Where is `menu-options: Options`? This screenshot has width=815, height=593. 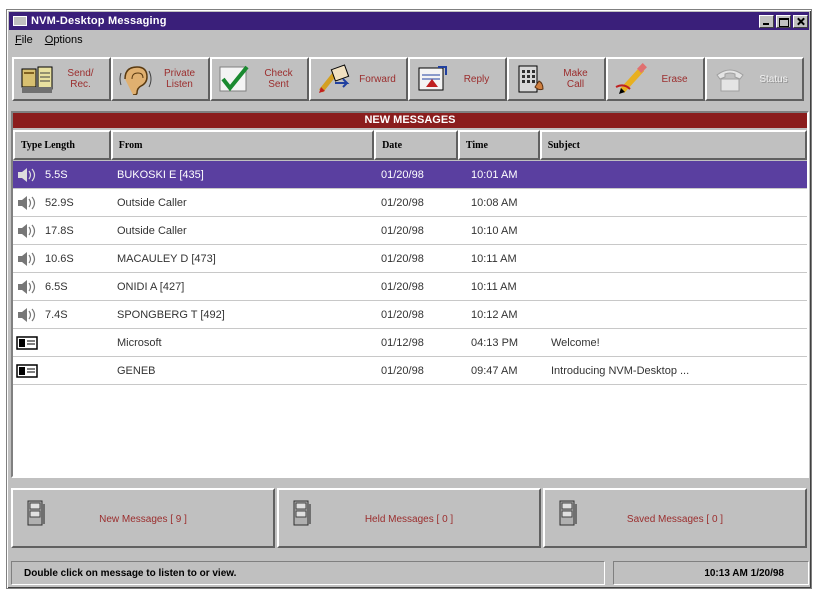 menu-options: Options is located at coordinates (64, 40).